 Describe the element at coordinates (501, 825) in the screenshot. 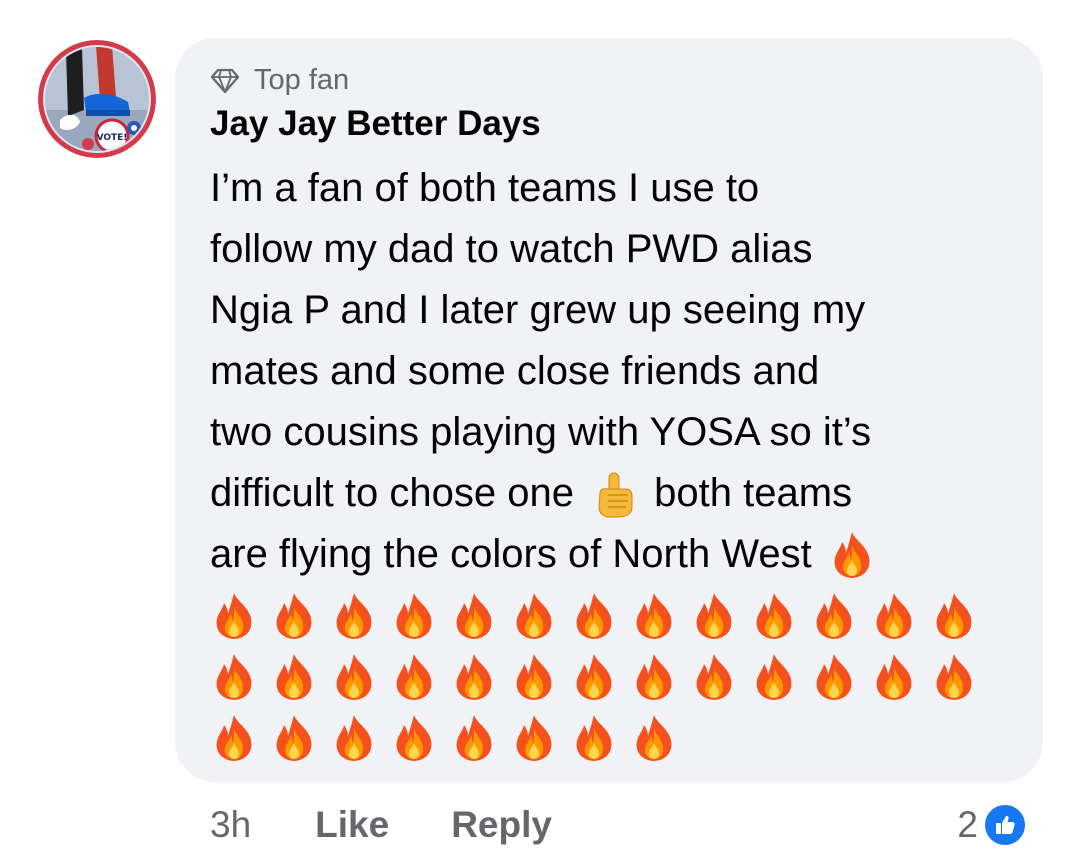

I see `reply-button: Reply` at that location.